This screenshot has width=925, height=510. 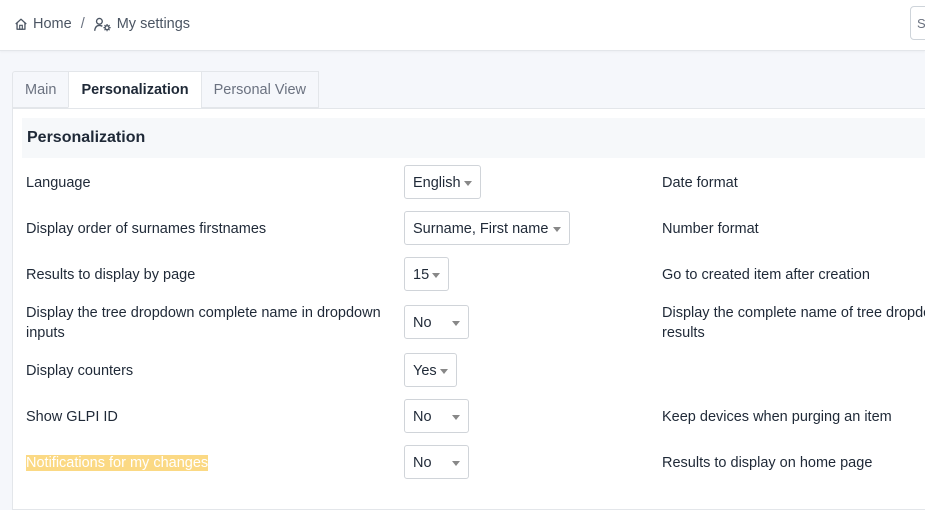 I want to click on notifications-value: No, so click(x=422, y=463).